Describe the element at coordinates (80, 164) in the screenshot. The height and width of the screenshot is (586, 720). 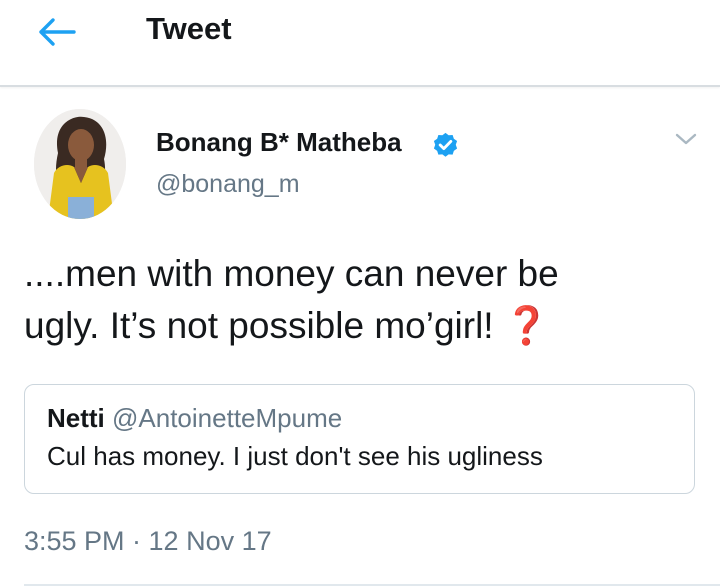
I see `avatar` at that location.